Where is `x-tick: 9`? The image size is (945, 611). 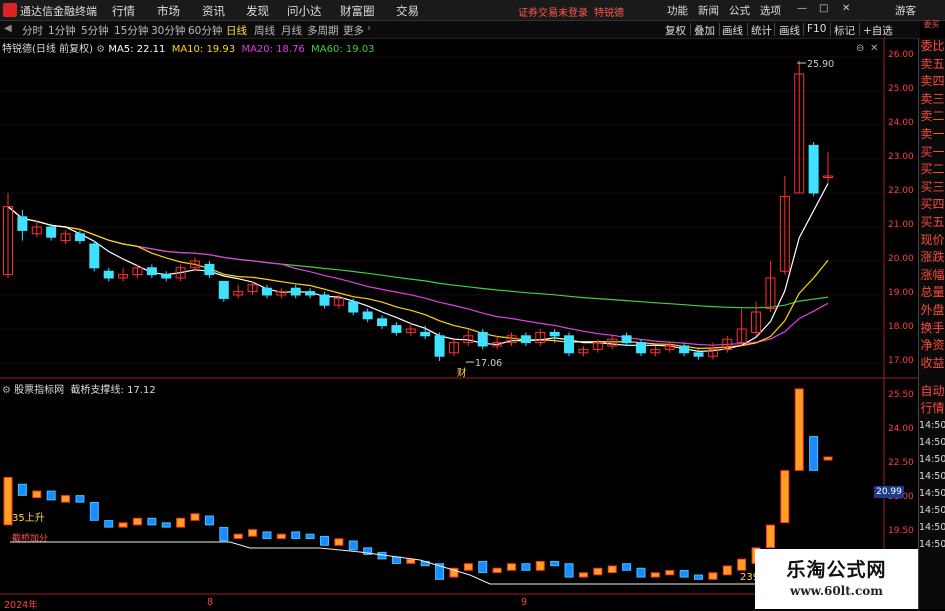
x-tick: 9 is located at coordinates (524, 602).